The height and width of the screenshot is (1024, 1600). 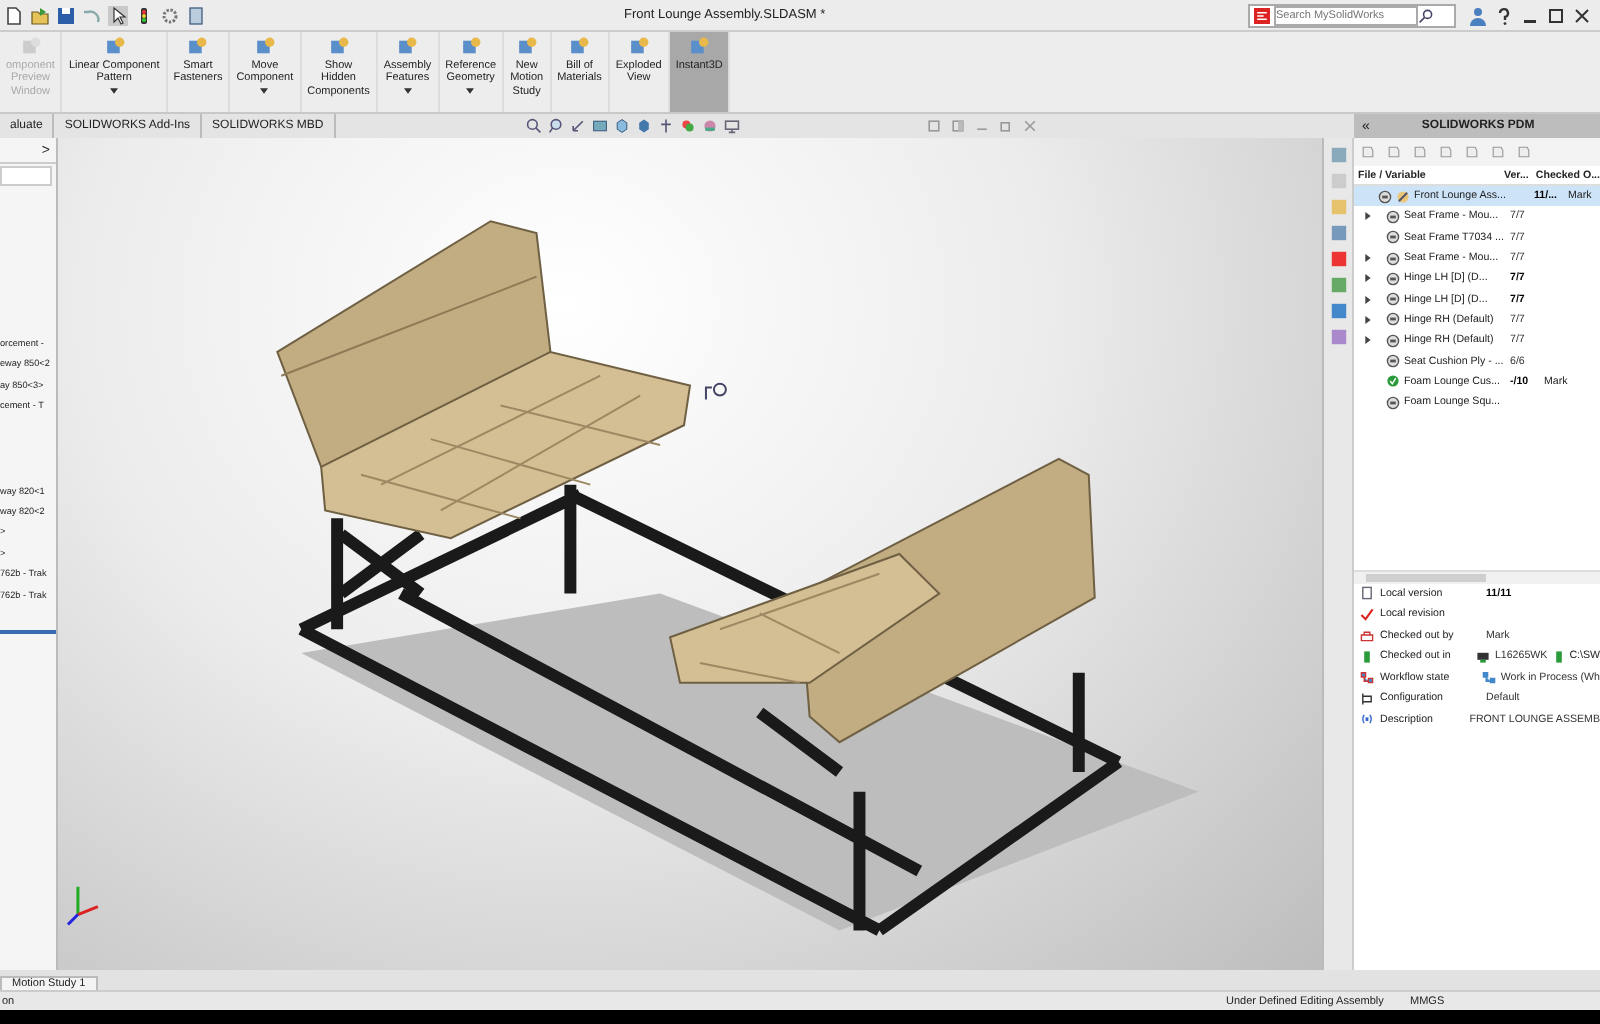 I want to click on panel-icon, so click(x=196, y=15).